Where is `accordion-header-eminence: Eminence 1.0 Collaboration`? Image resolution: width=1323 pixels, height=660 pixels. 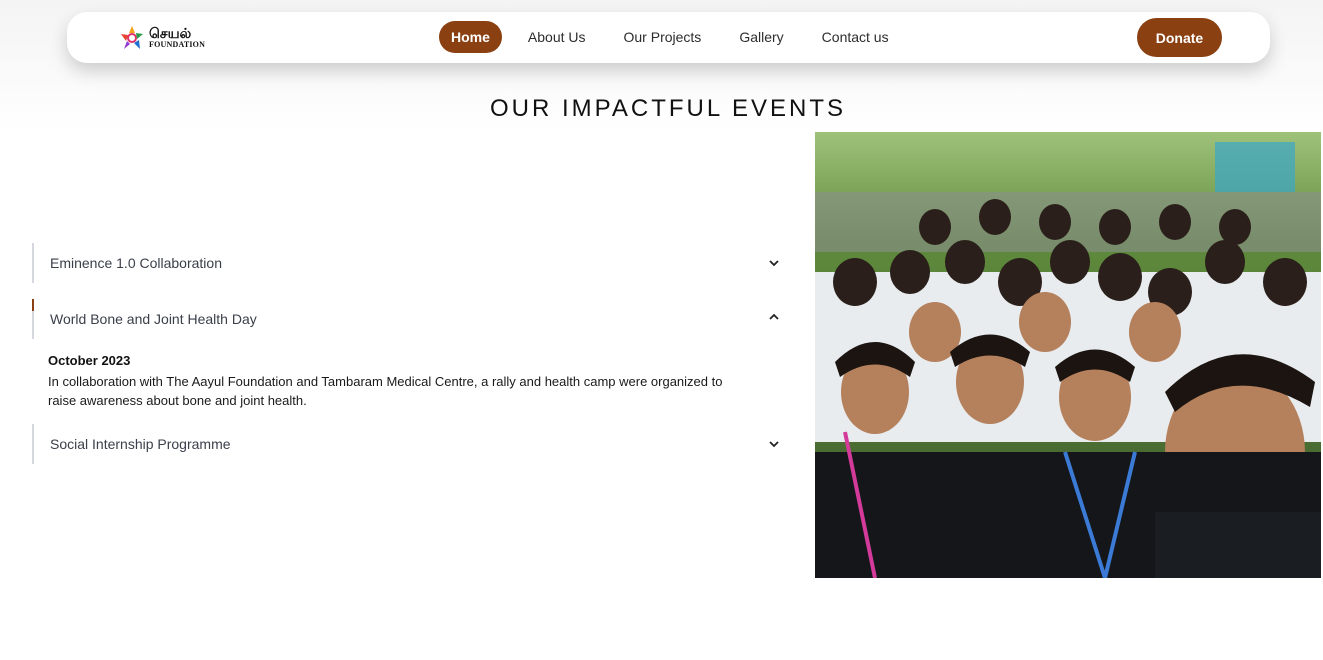 accordion-header-eminence: Eminence 1.0 Collaboration is located at coordinates (411, 263).